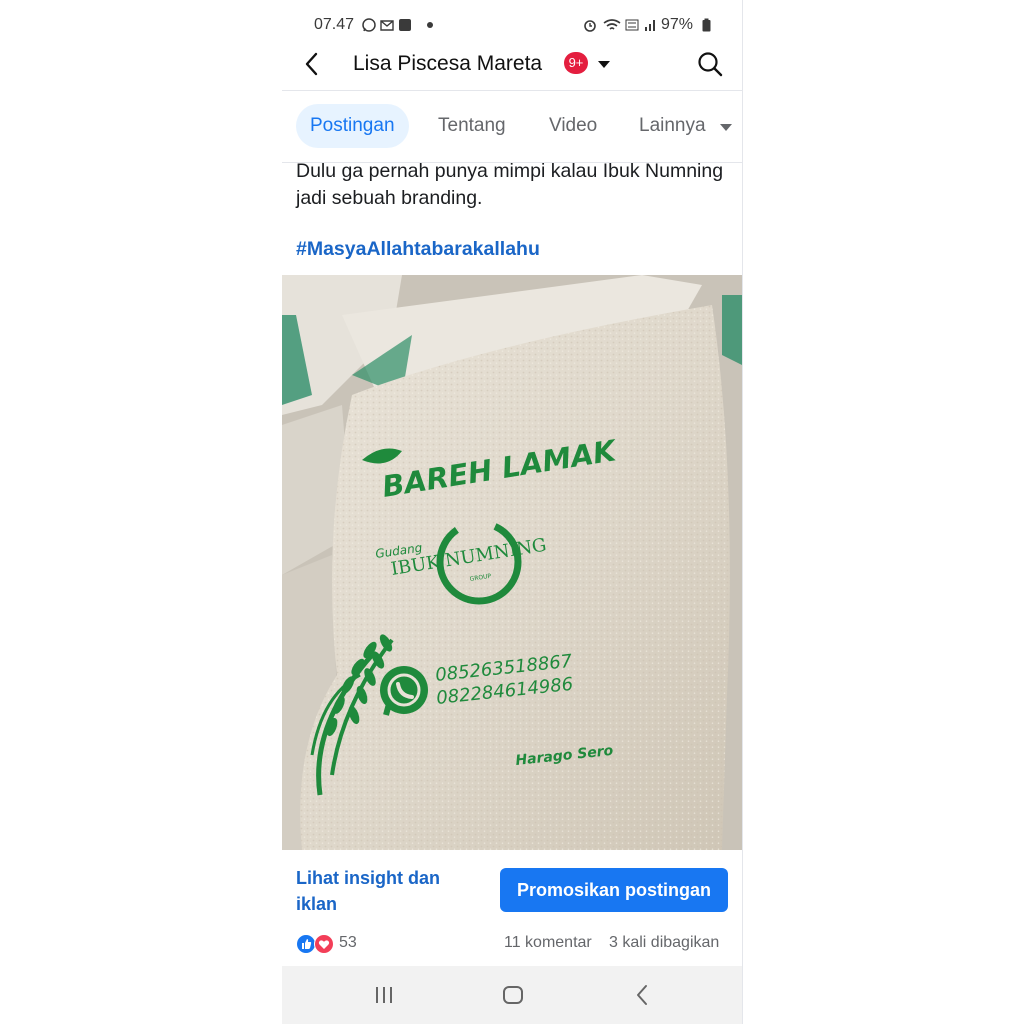 The width and height of the screenshot is (1024, 1024). Describe the element at coordinates (677, 24) in the screenshot. I see `battery-level: 97%` at that location.